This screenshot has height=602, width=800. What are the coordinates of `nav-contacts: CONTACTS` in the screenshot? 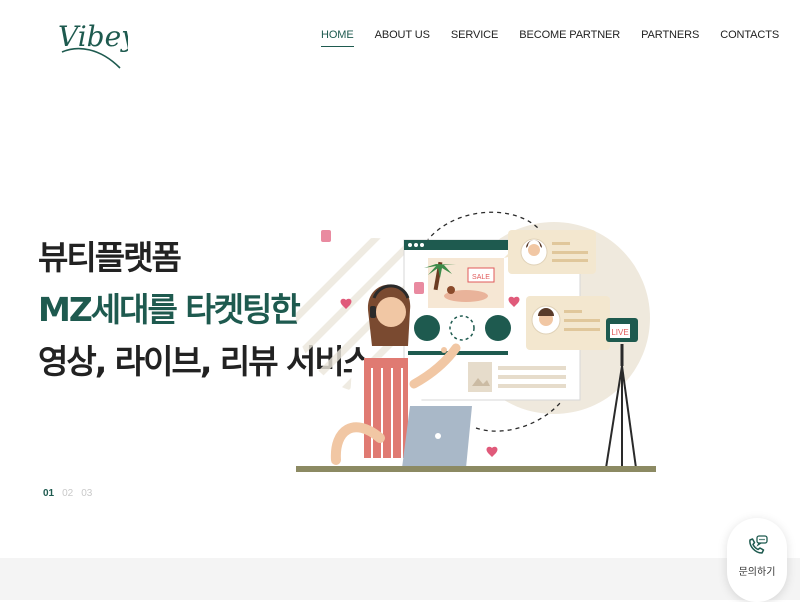 It's located at (749, 35).